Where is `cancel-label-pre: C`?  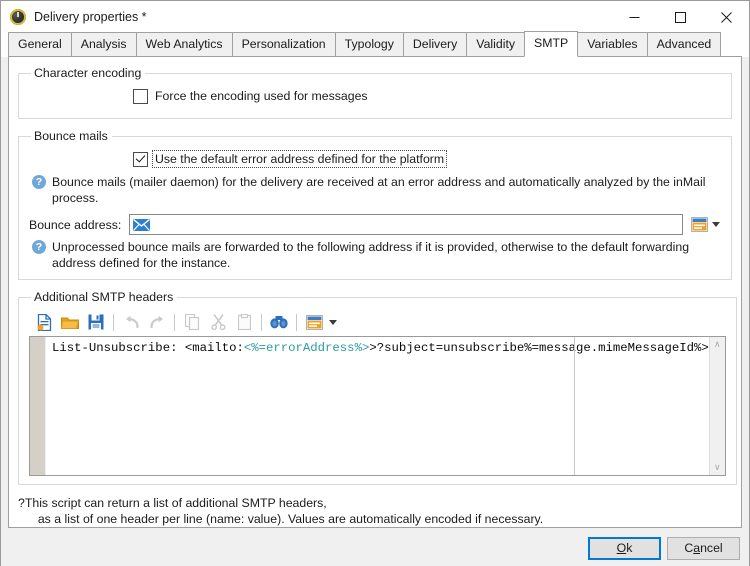
cancel-label-pre: C is located at coordinates (689, 548).